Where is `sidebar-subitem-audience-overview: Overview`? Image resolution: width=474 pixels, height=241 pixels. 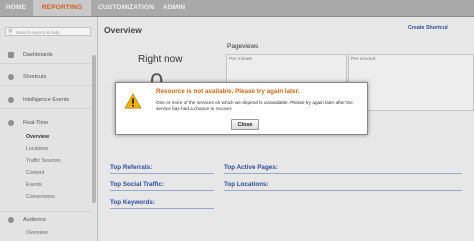
sidebar-subitem-audience-overview: Overview is located at coordinates (37, 233).